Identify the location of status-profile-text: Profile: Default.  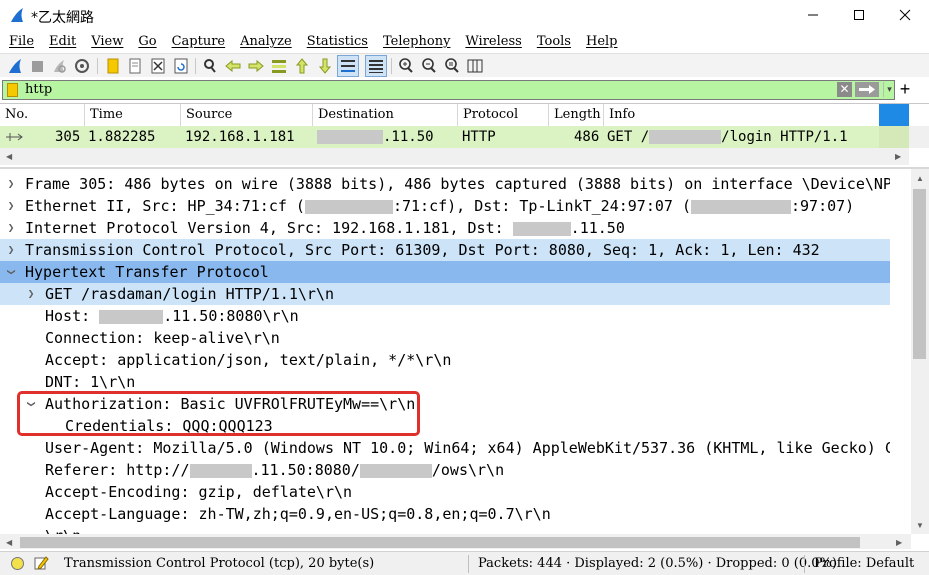
(864, 563).